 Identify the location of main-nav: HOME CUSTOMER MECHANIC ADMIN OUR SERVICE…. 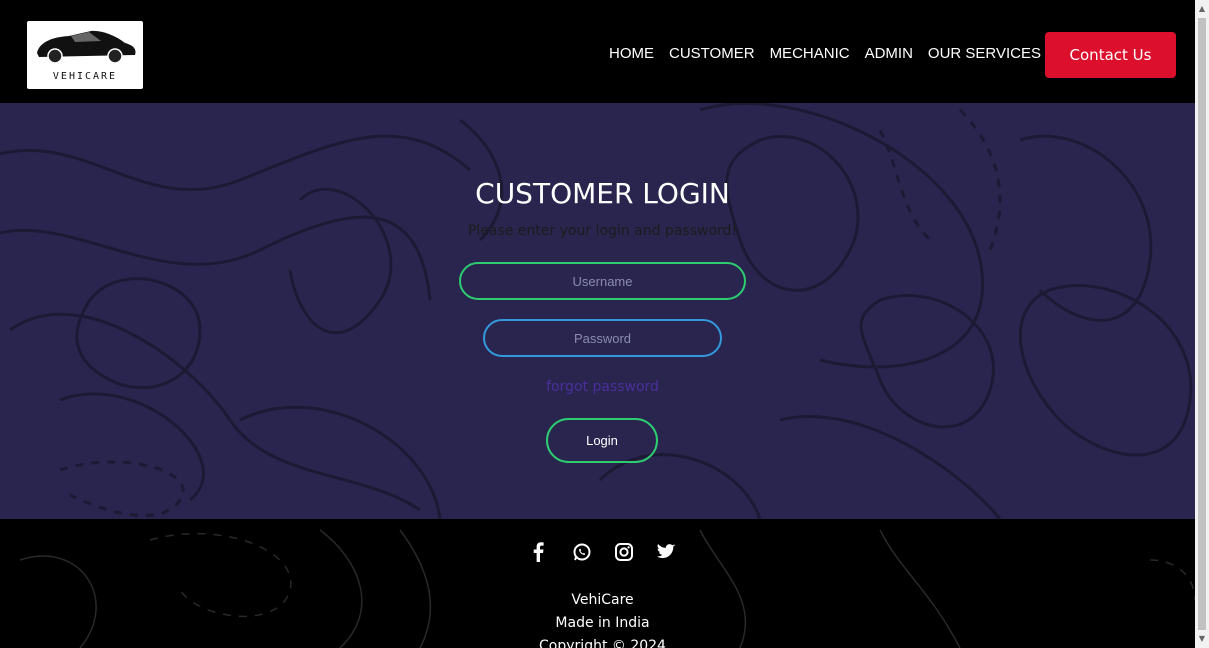
(832, 53).